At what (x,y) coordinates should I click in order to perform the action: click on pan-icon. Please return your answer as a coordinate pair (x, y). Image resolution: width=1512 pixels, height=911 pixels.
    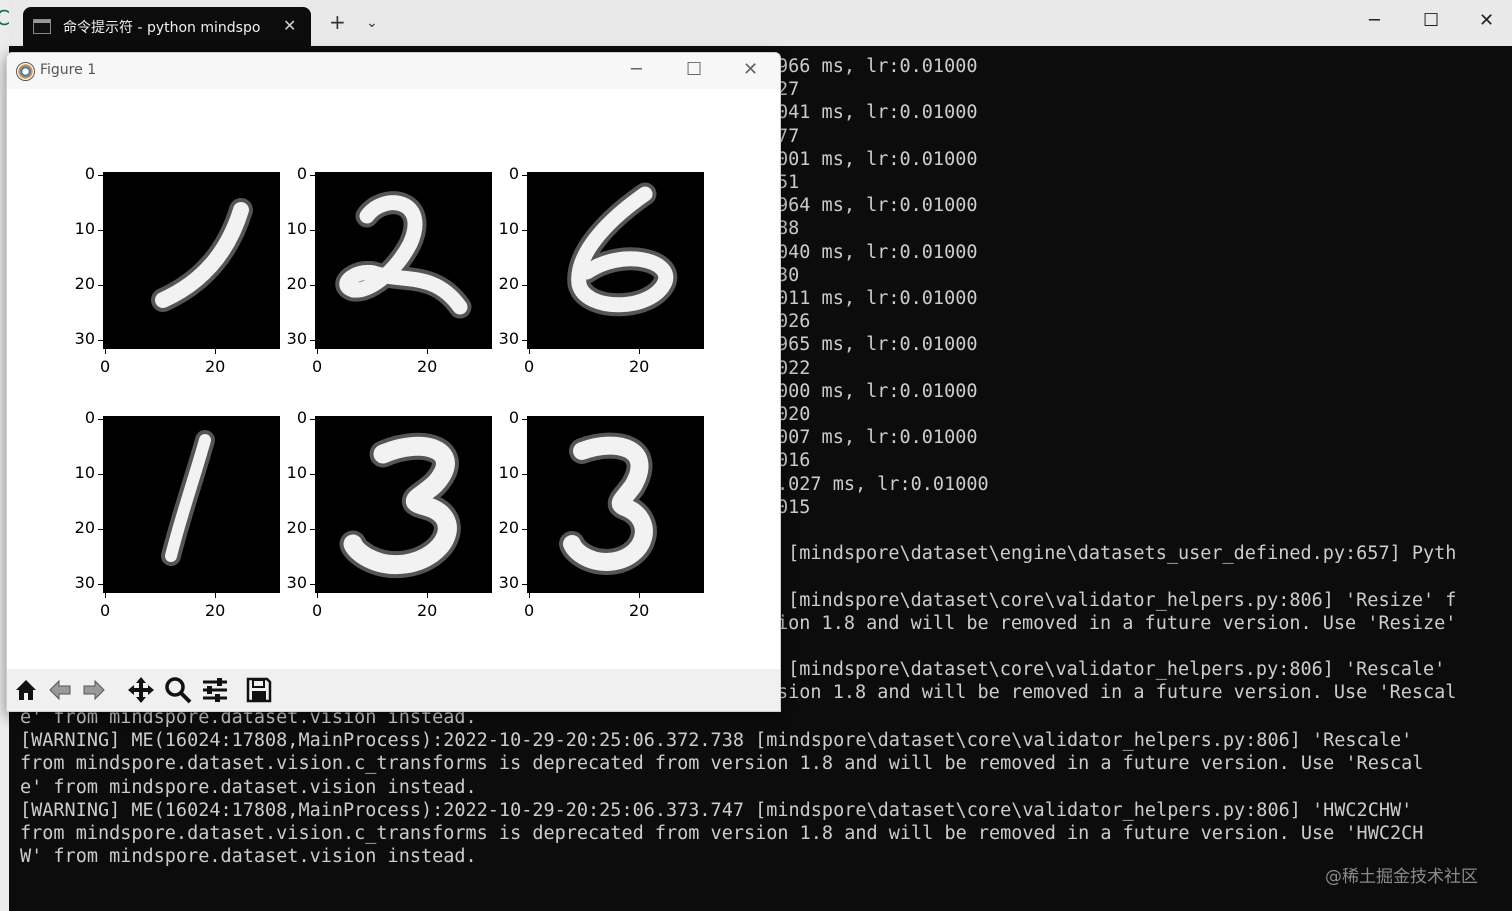
    Looking at the image, I should click on (141, 690).